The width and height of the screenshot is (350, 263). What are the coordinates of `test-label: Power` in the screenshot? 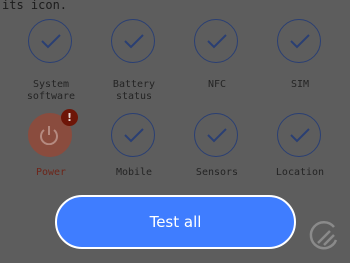 It's located at (51, 172).